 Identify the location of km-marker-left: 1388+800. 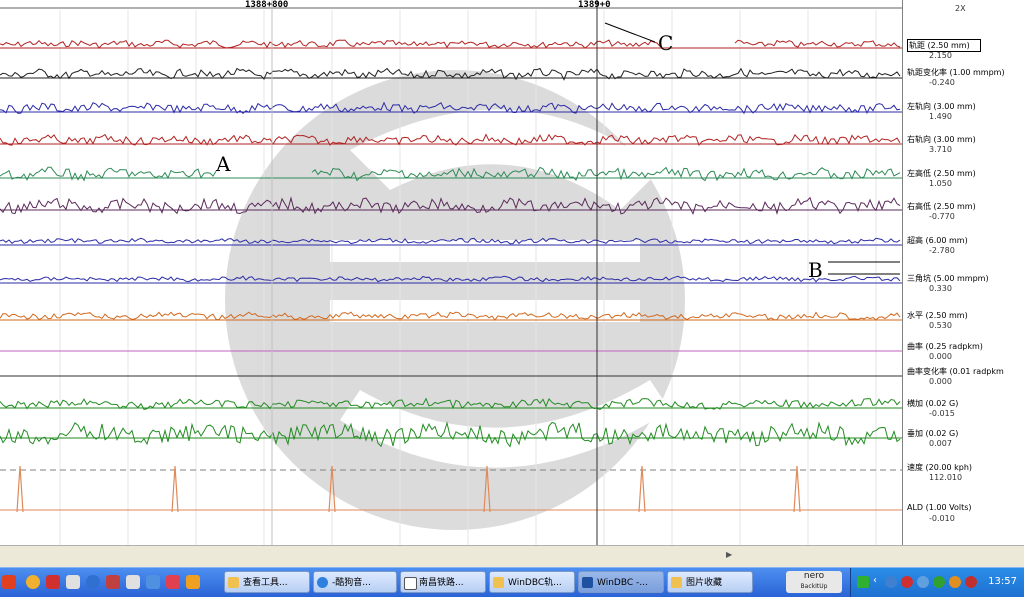
(267, 5).